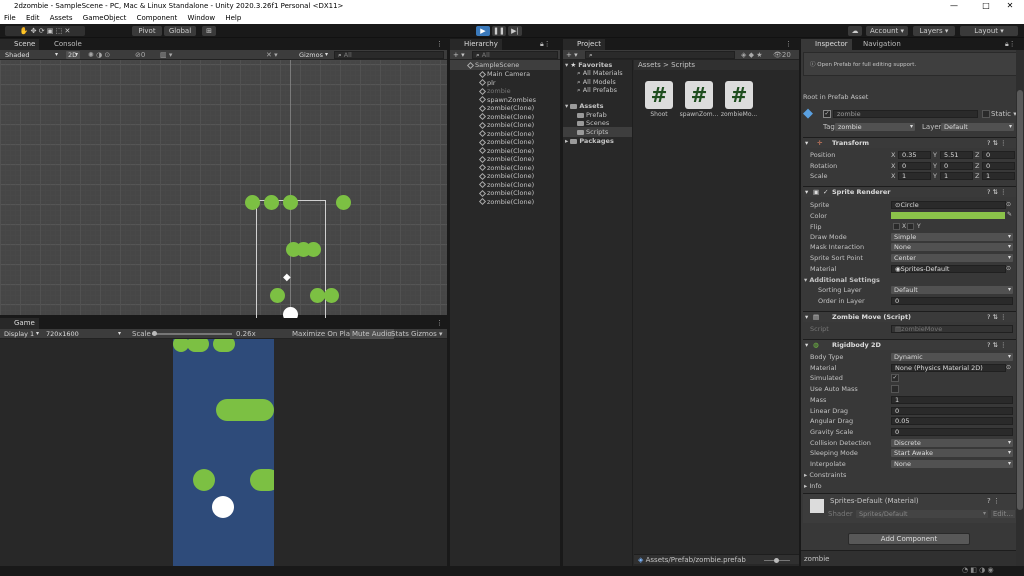 This screenshot has height=576, width=1024. What do you see at coordinates (952, 301) in the screenshot?
I see `order-in-layer-field: 0` at bounding box center [952, 301].